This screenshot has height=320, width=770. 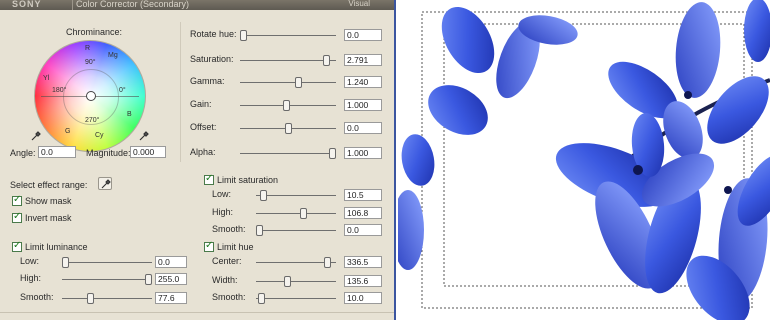 What do you see at coordinates (225, 280) in the screenshot?
I see `hue-width-label: Width:` at bounding box center [225, 280].